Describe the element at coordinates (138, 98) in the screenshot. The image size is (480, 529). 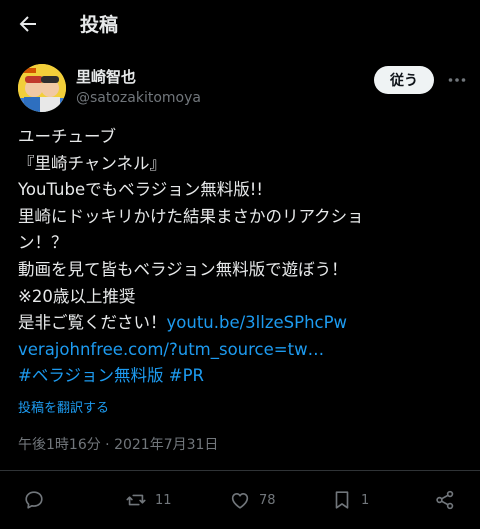
I see `author-handle: @satozakitomoya` at that location.